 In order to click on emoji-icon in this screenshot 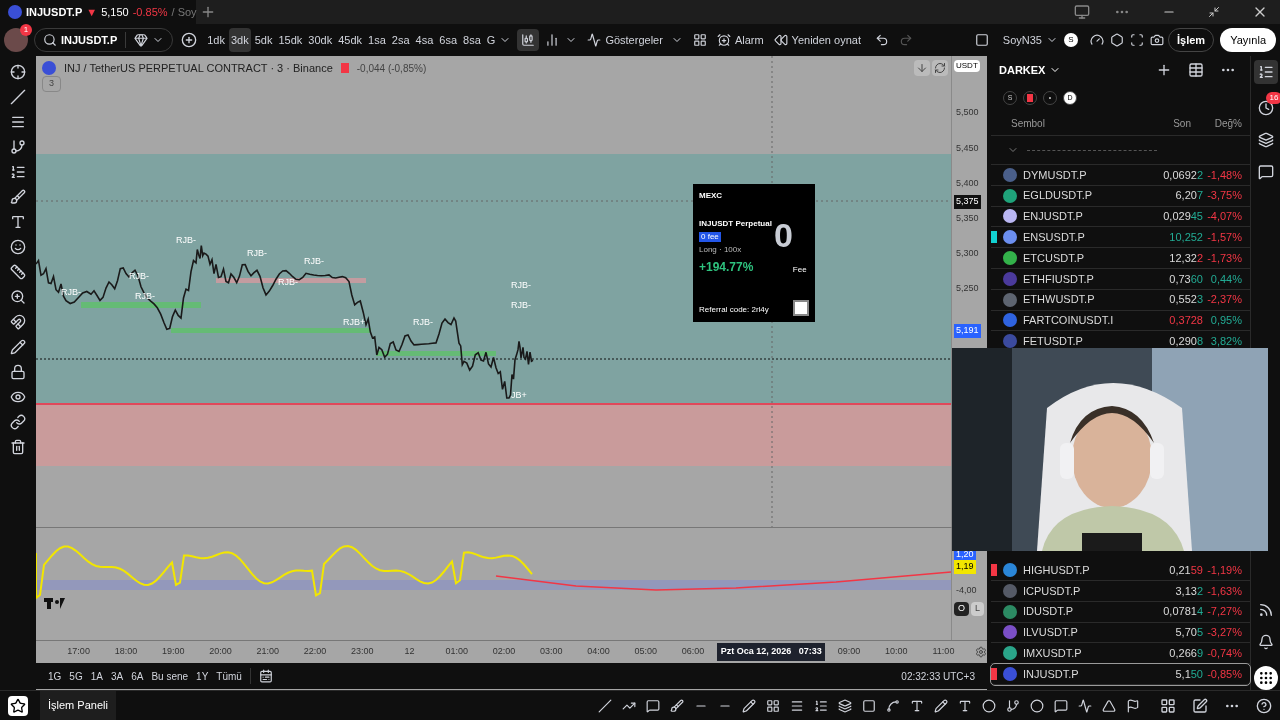, I will do `click(18, 247)`.